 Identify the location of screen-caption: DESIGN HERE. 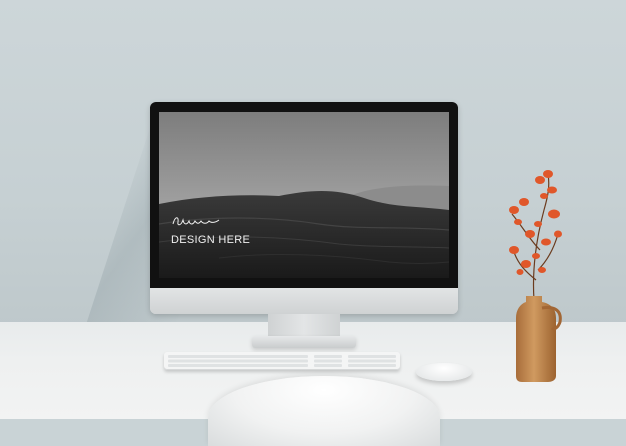
(211, 240).